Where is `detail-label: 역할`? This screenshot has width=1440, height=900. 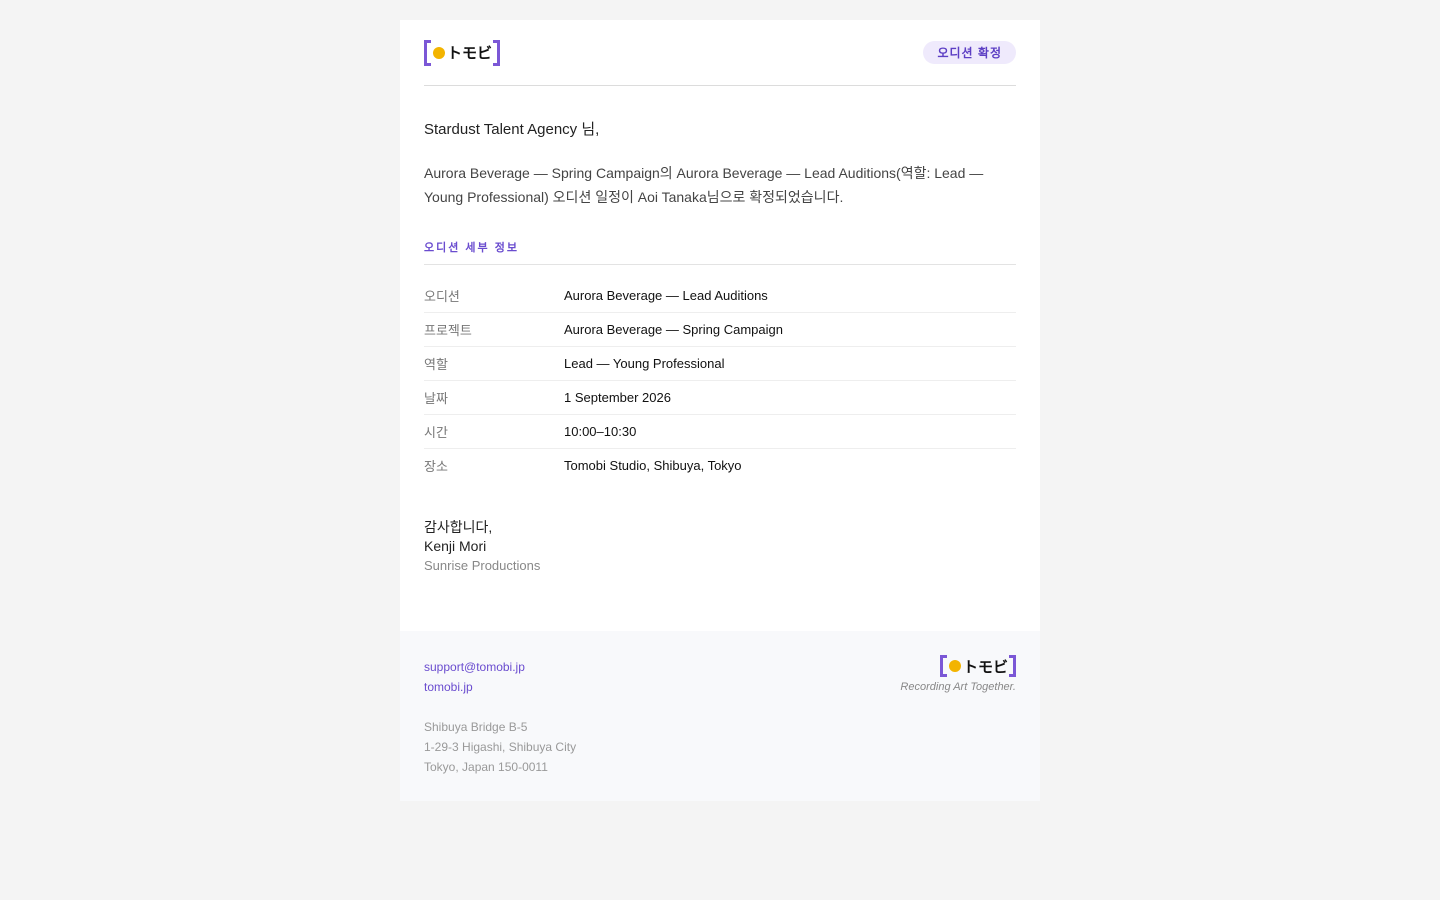 detail-label: 역할 is located at coordinates (436, 364).